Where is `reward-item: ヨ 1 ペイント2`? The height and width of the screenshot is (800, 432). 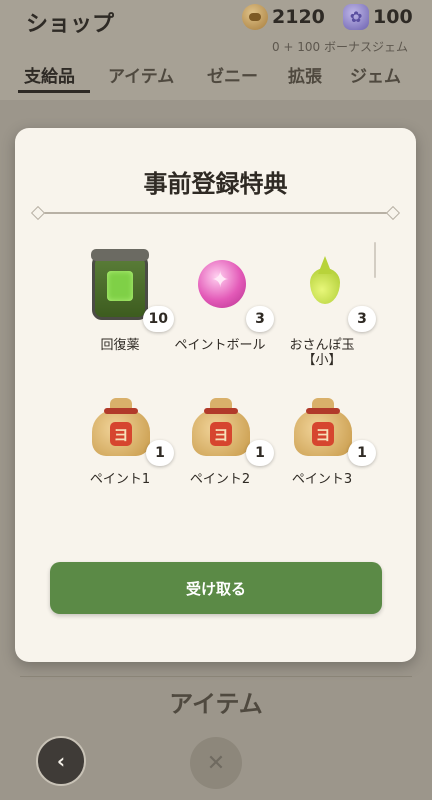
reward-item: ヨ 1 ペイント2 is located at coordinates (222, 435).